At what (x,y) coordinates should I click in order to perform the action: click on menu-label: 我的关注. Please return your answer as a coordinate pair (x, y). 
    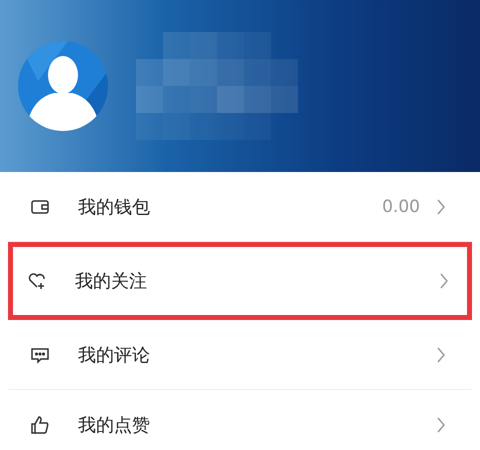
    Looking at the image, I should click on (111, 281).